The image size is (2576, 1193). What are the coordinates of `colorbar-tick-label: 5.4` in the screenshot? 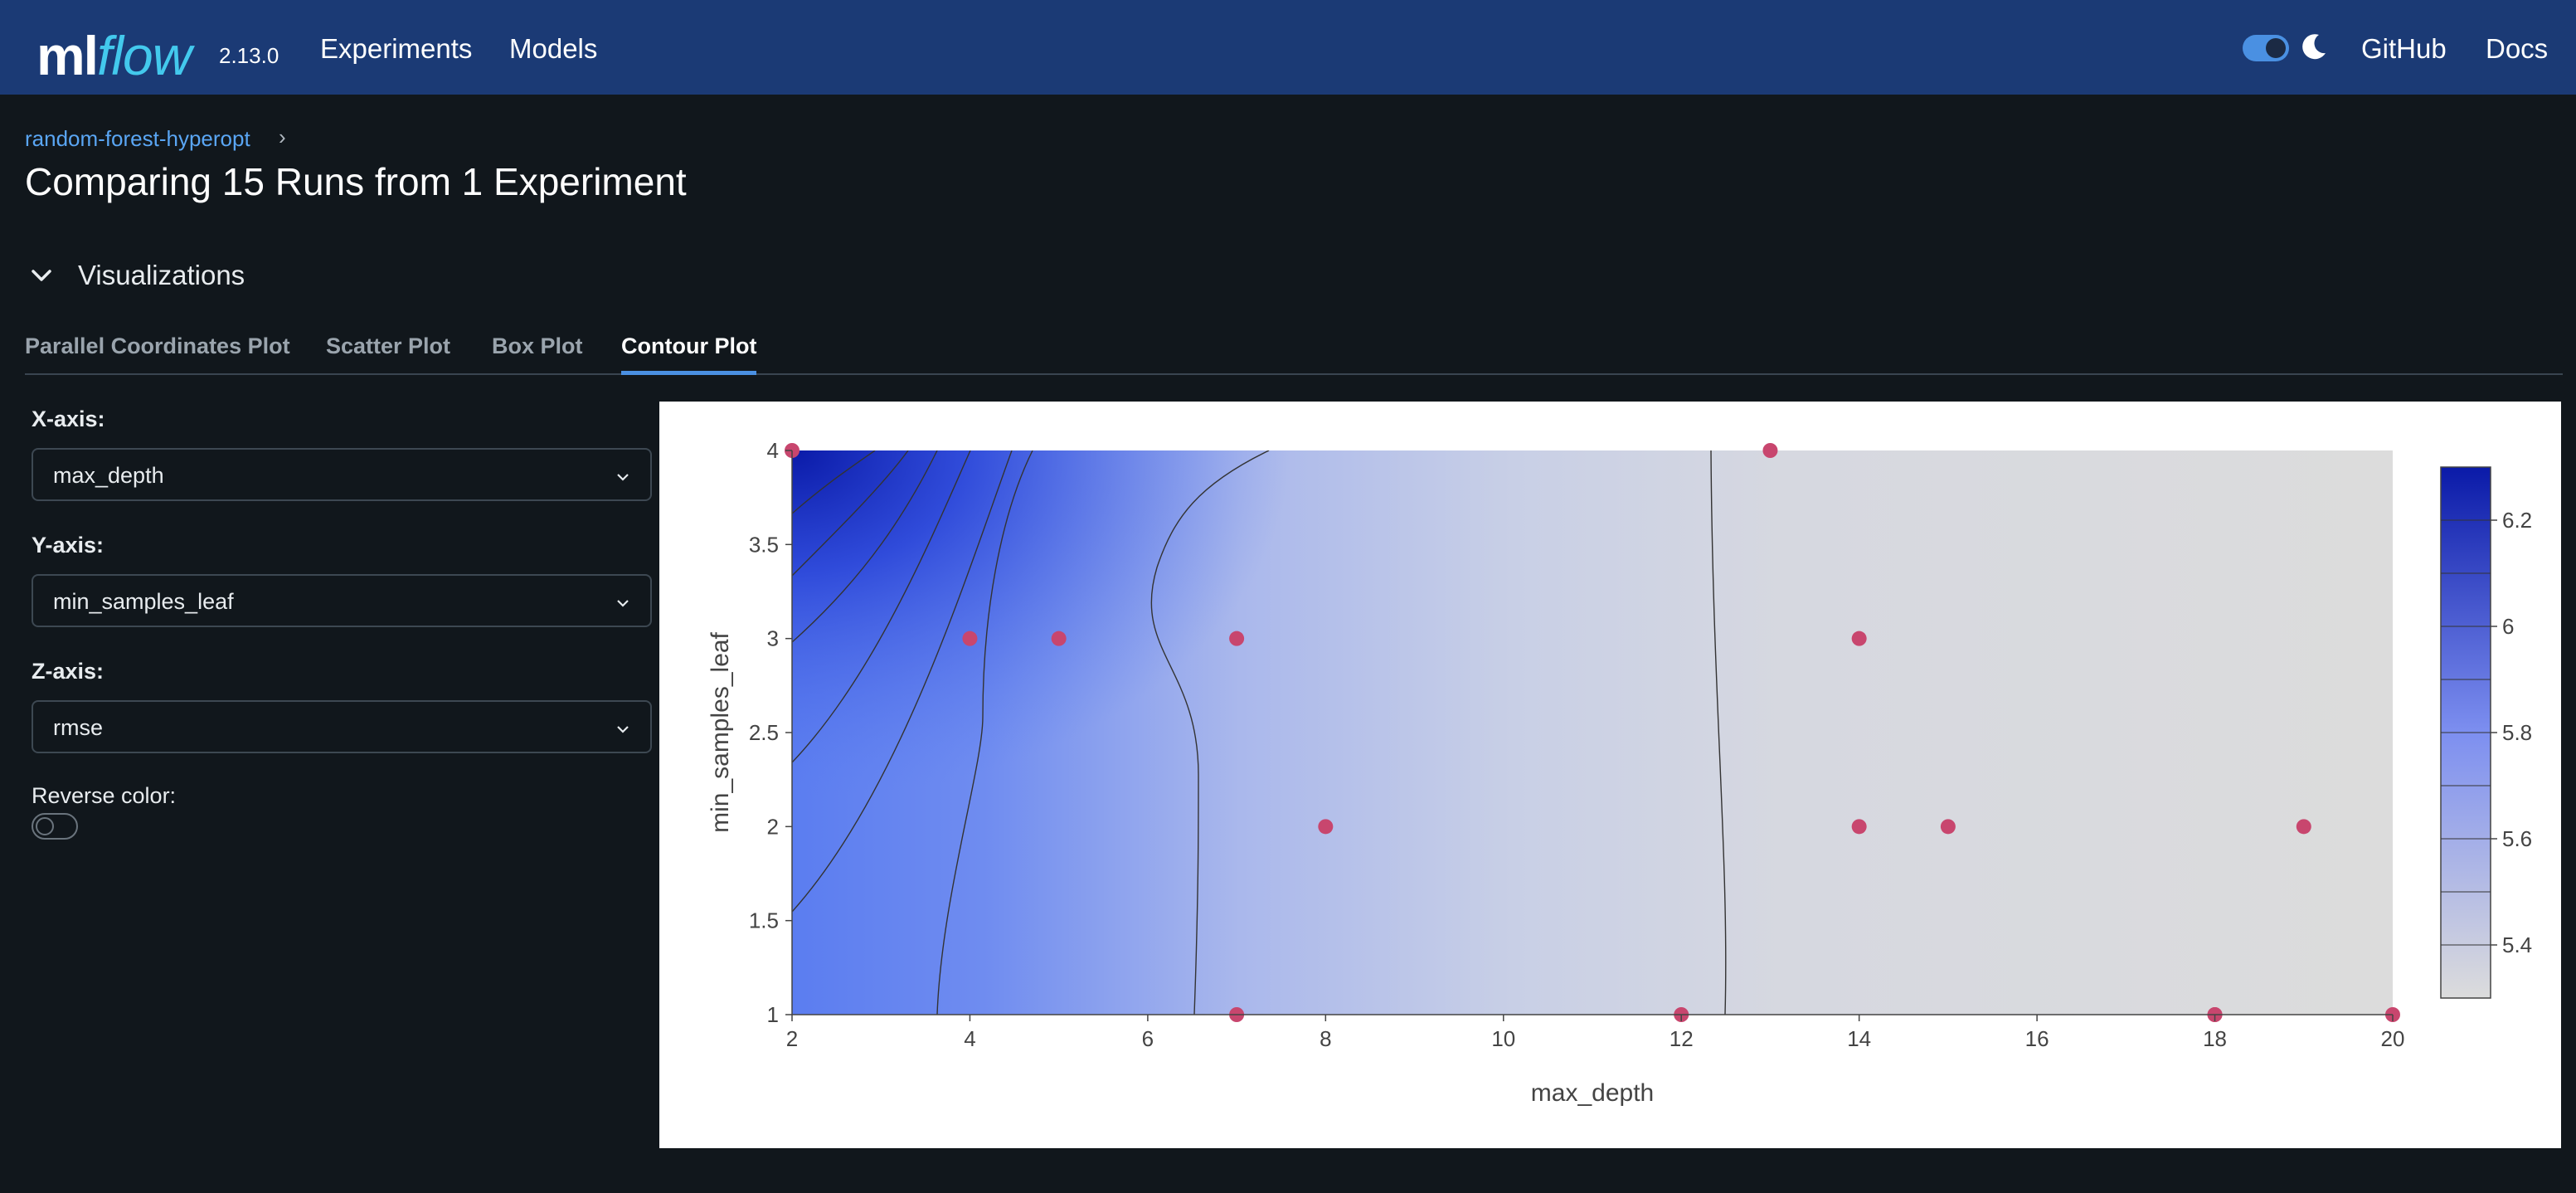 It's located at (2517, 945).